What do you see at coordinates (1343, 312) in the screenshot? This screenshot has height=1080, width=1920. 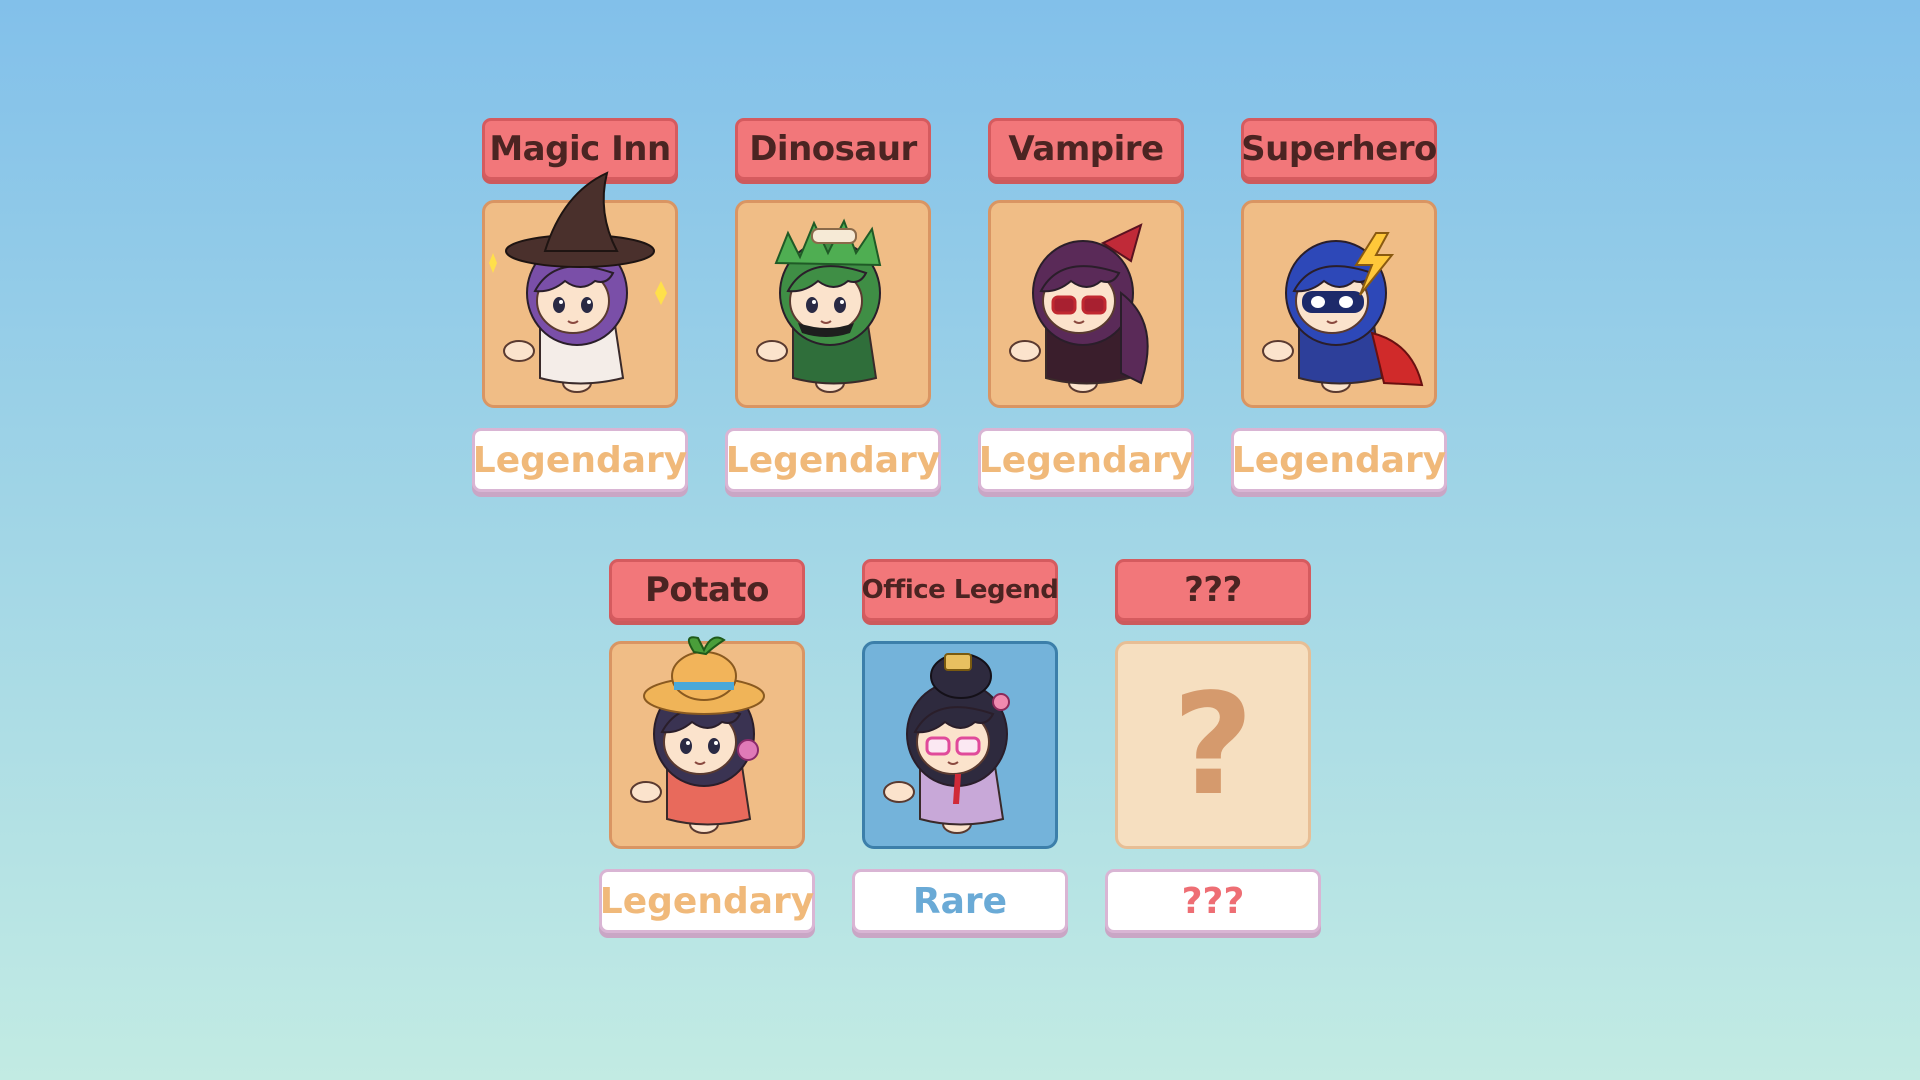 I see `superhero-character-icon` at bounding box center [1343, 312].